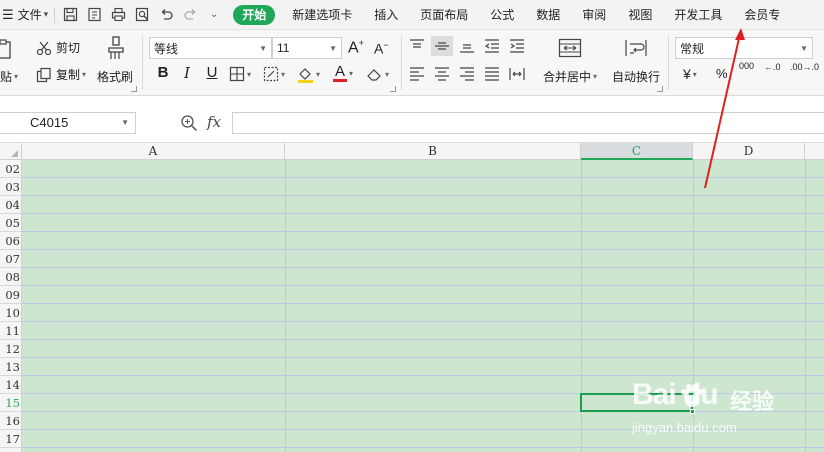 The width and height of the screenshot is (824, 452). Describe the element at coordinates (214, 122) in the screenshot. I see `insert-function-button: fx` at that location.